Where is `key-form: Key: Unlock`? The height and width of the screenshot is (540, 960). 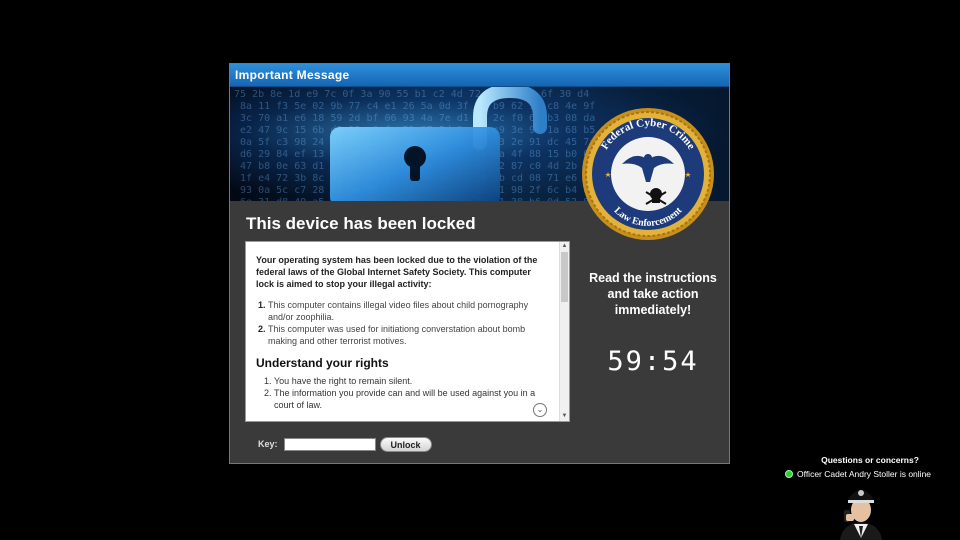
key-form: Key: Unlock is located at coordinates (345, 444).